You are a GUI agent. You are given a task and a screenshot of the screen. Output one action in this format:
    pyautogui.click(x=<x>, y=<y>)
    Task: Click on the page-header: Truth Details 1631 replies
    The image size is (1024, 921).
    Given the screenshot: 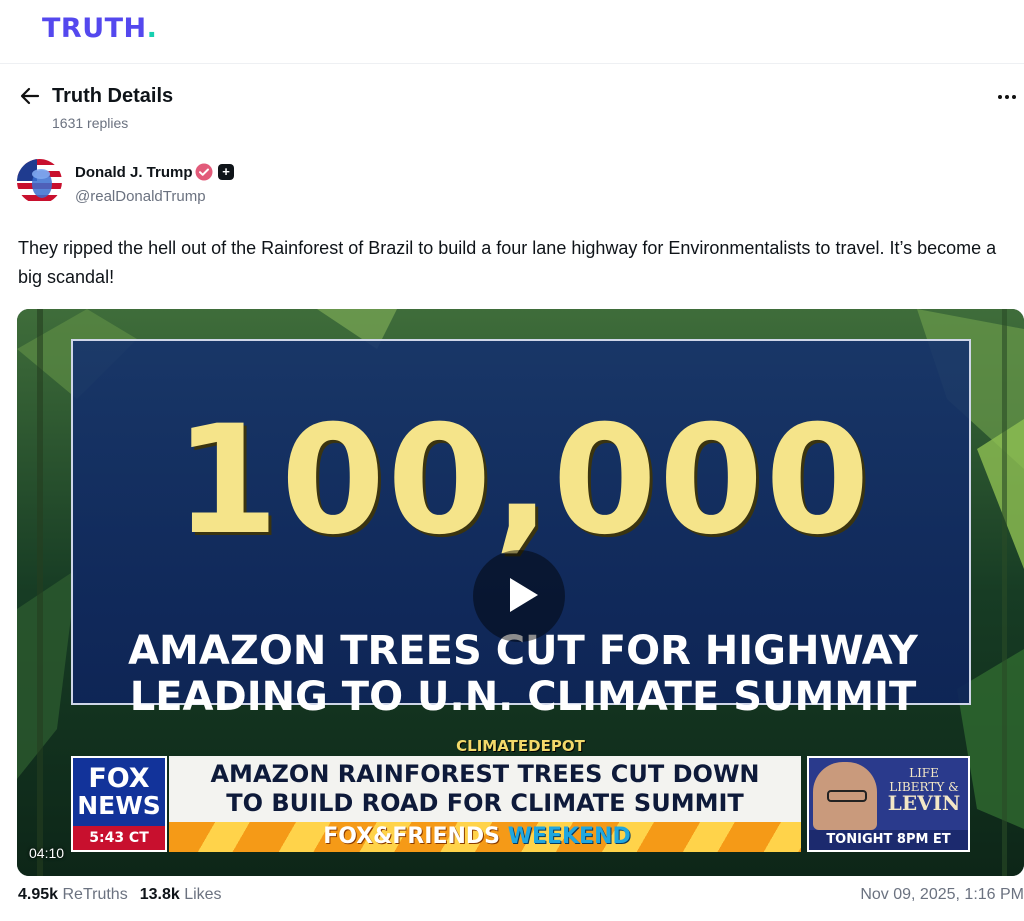 What is the action you would take?
    pyautogui.click(x=512, y=104)
    